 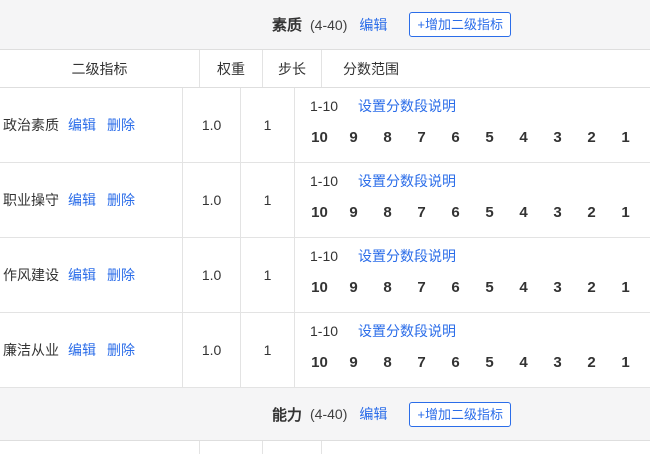 I want to click on indicator-name-cell: 政治素质 编辑 删除, so click(x=92, y=125).